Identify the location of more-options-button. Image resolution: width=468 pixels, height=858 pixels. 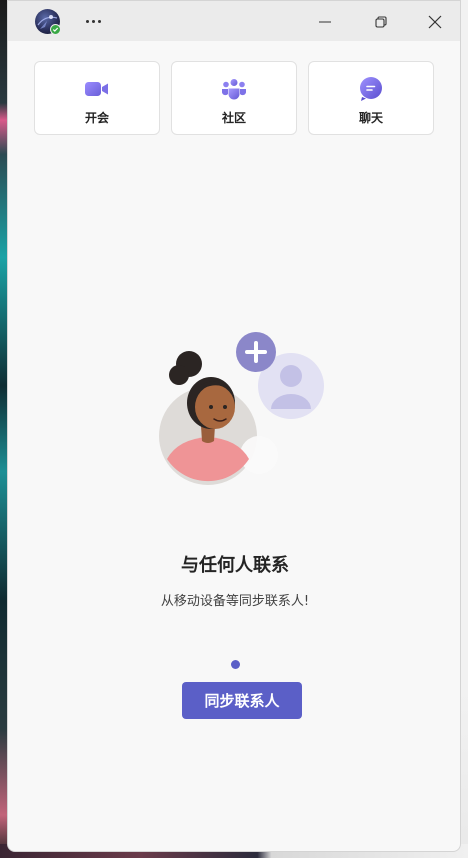
(93, 21).